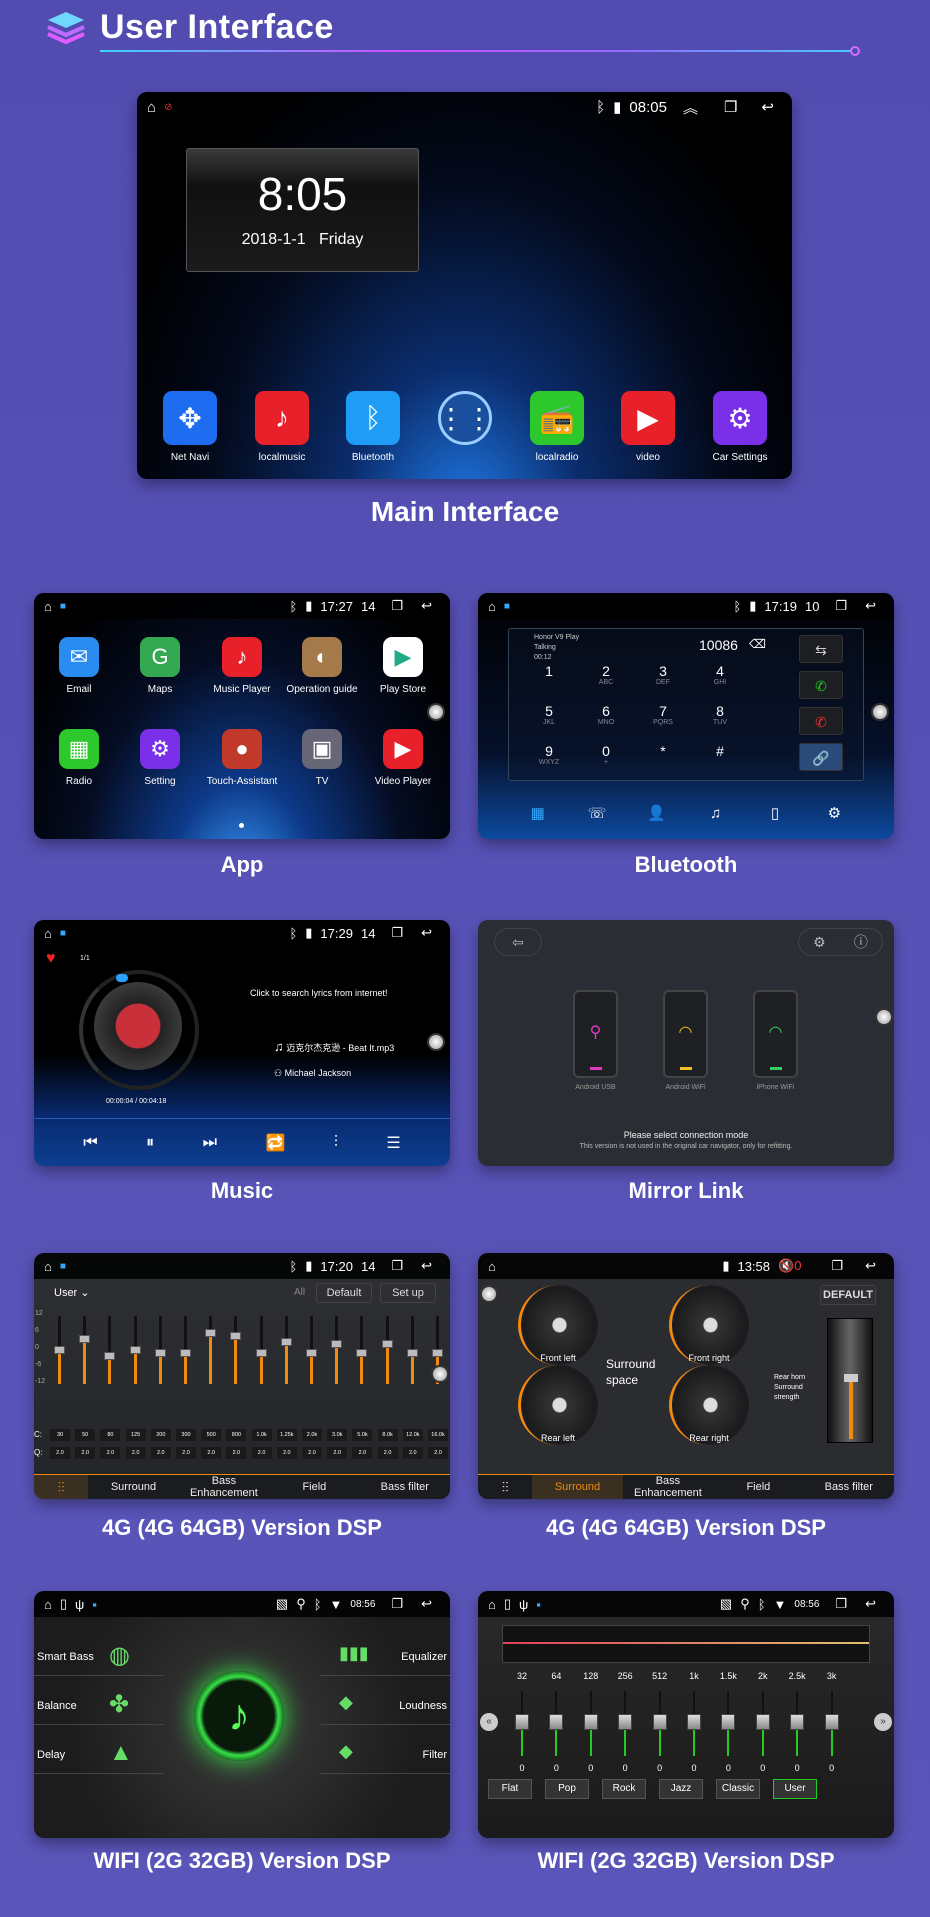 The image size is (930, 1917). I want to click on eq-freq-cell: 12.0k, so click(412, 1435).